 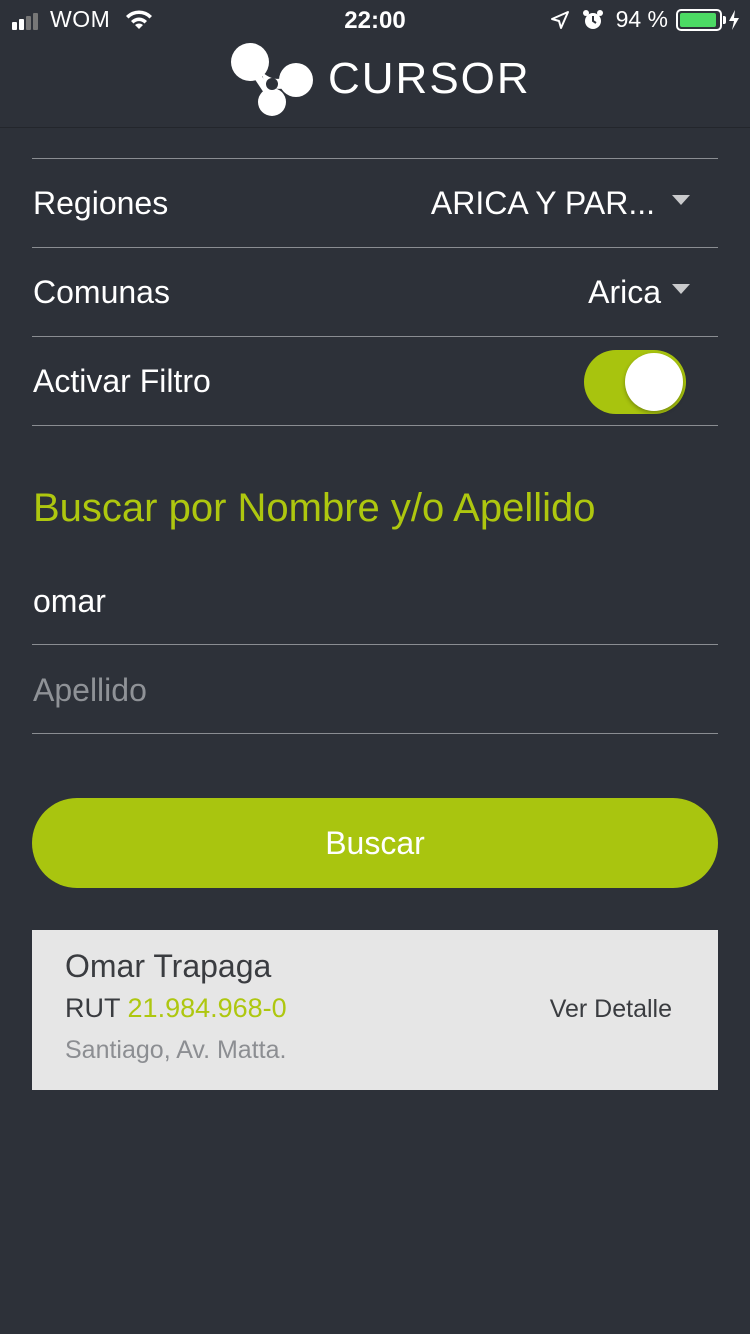 I want to click on battery-icon, so click(x=701, y=19).